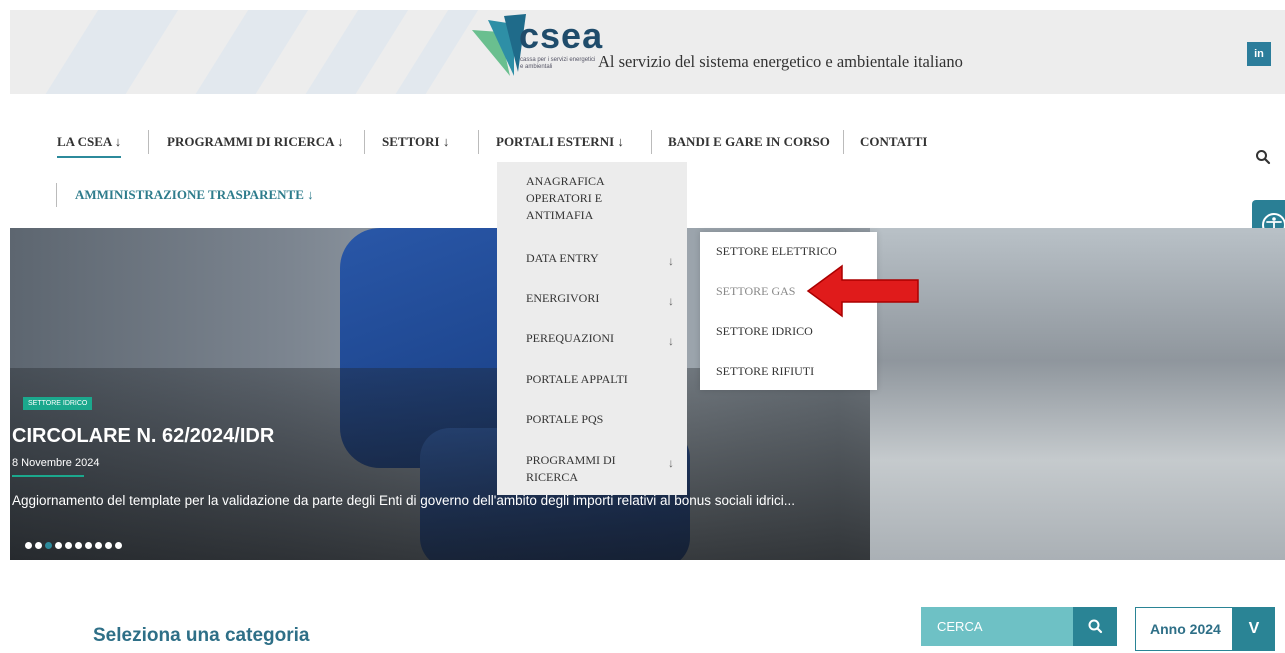  I want to click on nav-programmi-ricerca: PROGRAMMI DI RICERCA ↓, so click(255, 142).